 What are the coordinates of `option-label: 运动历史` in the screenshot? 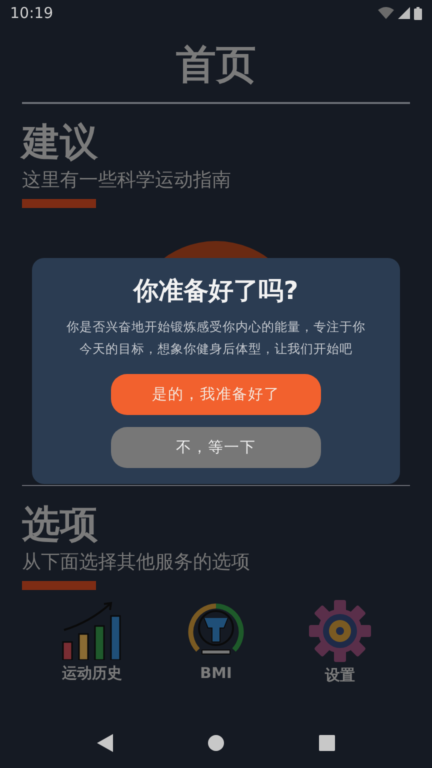 It's located at (92, 673).